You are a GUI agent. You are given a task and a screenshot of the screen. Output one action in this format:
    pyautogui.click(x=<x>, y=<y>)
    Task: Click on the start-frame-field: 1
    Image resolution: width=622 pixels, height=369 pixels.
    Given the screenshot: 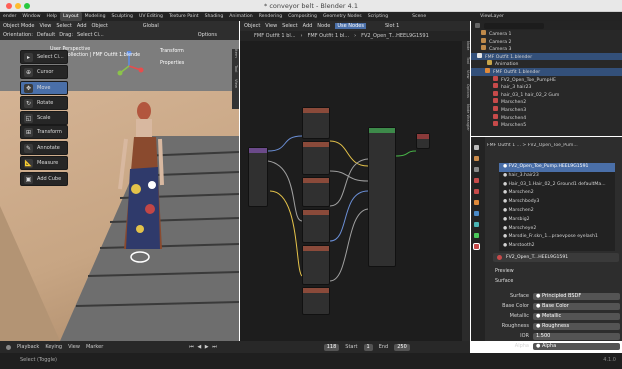 What is the action you would take?
    pyautogui.click(x=368, y=347)
    